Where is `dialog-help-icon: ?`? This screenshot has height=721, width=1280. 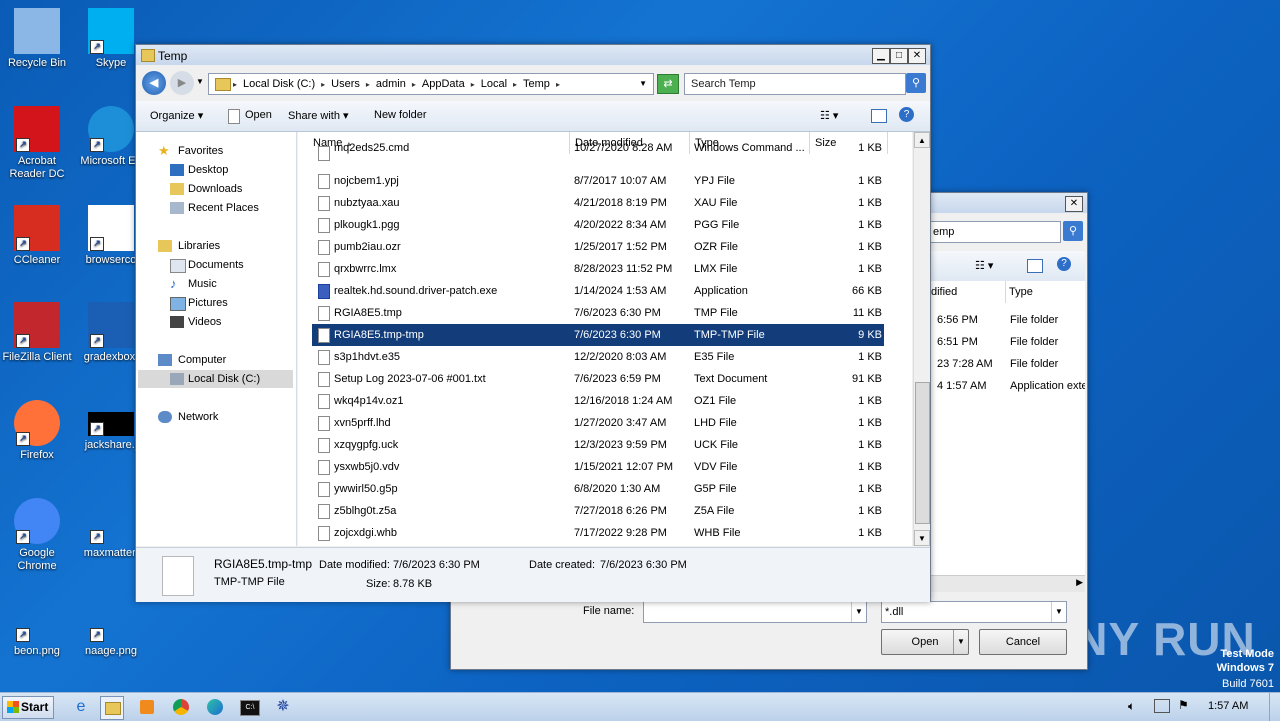 dialog-help-icon: ? is located at coordinates (1064, 264).